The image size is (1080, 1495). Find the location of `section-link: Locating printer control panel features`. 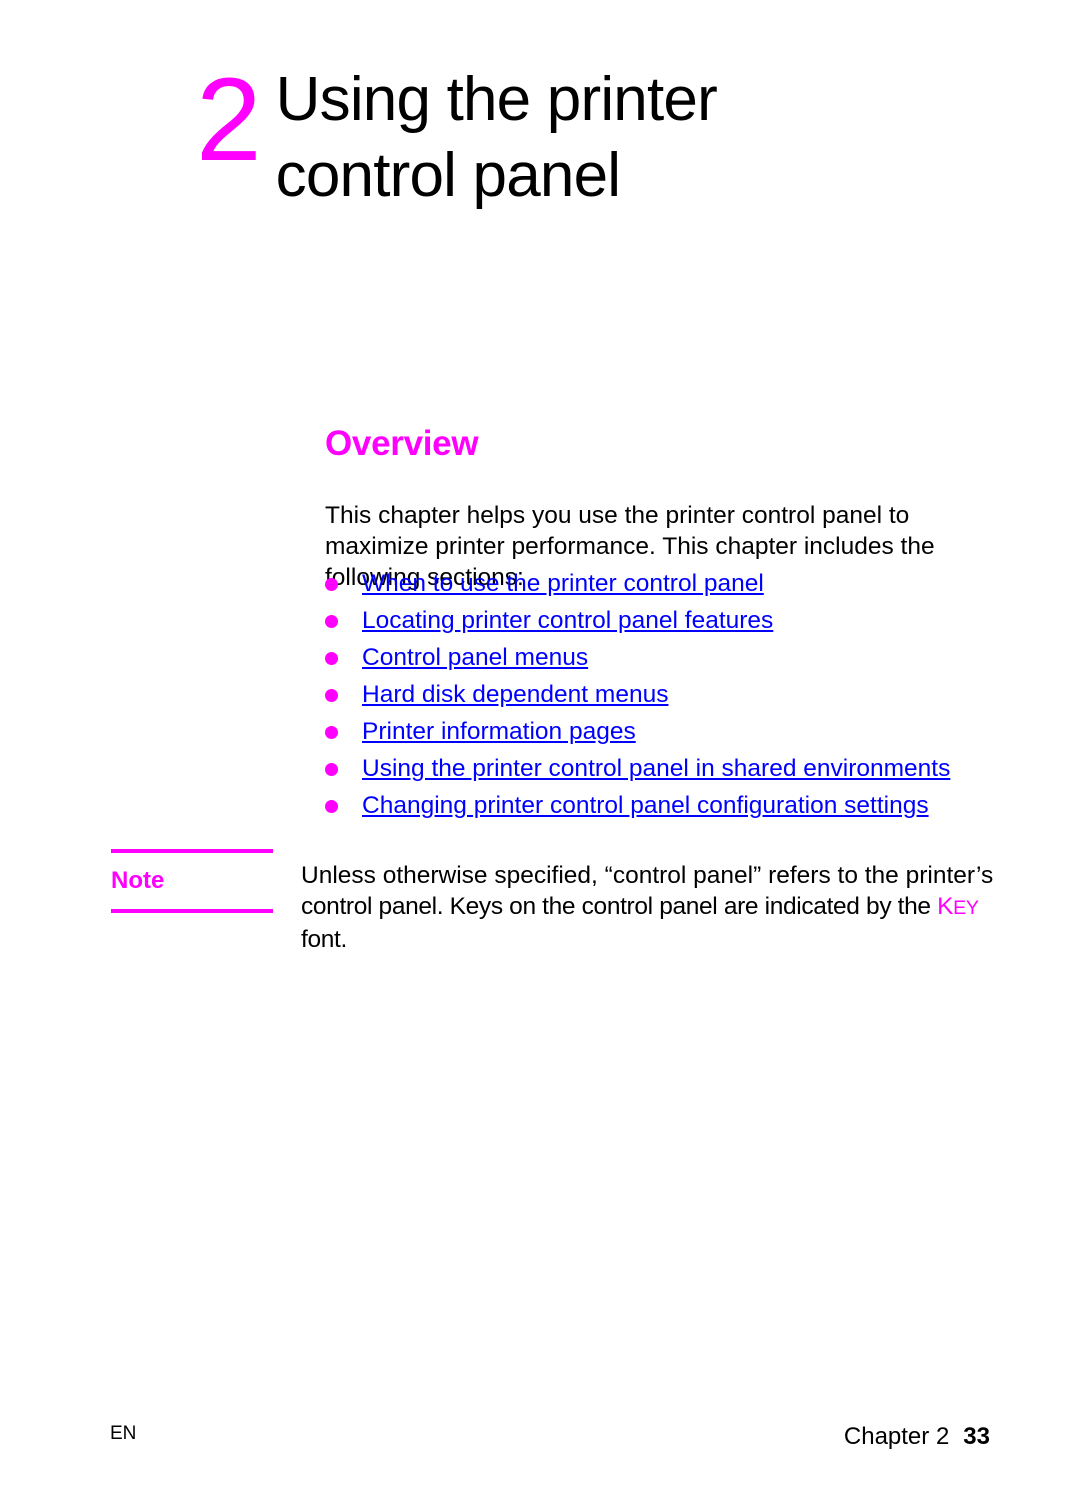

section-link: Locating printer control panel features is located at coordinates (567, 621).